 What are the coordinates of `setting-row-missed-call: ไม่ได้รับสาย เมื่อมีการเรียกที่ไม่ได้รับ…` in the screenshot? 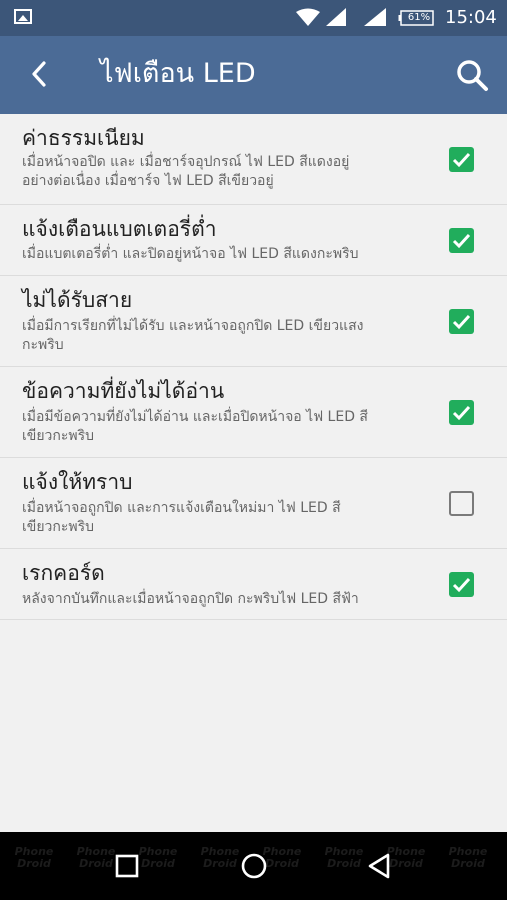 It's located at (253, 321).